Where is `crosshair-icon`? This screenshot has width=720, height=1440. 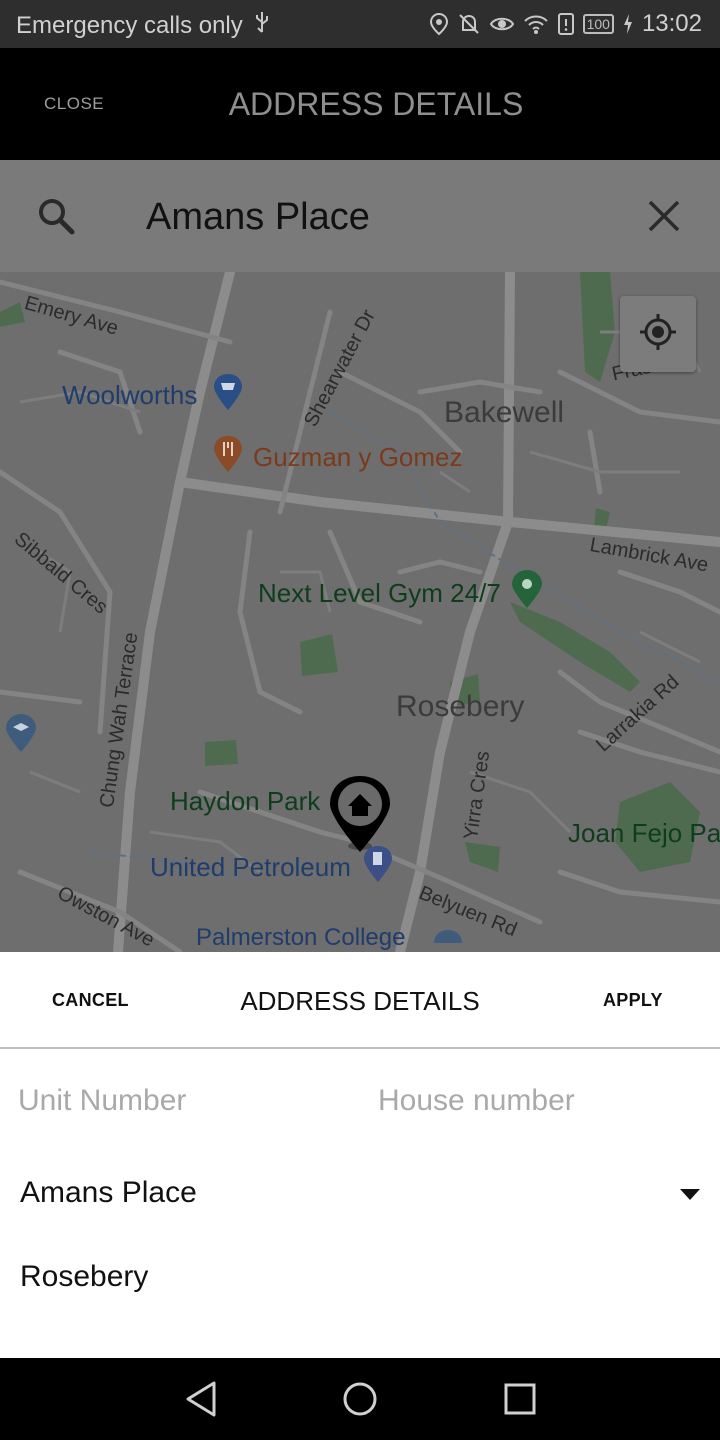 crosshair-icon is located at coordinates (658, 334).